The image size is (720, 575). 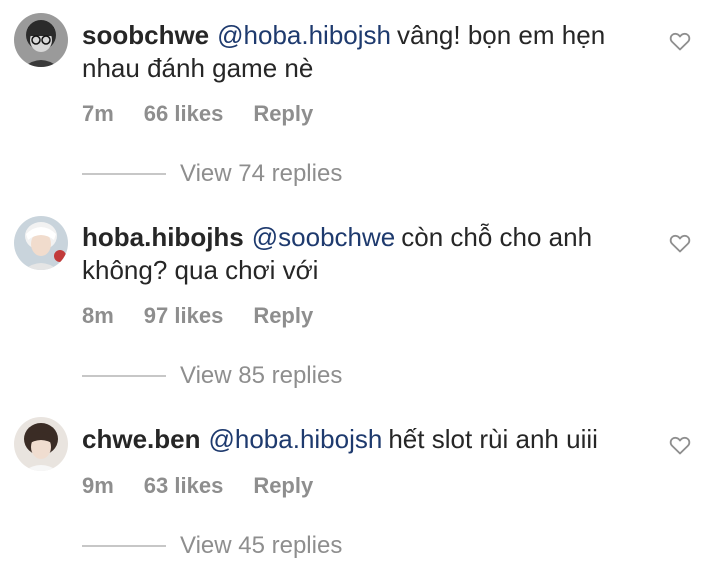 What do you see at coordinates (184, 316) in the screenshot?
I see `likes-count: 97 likes` at bounding box center [184, 316].